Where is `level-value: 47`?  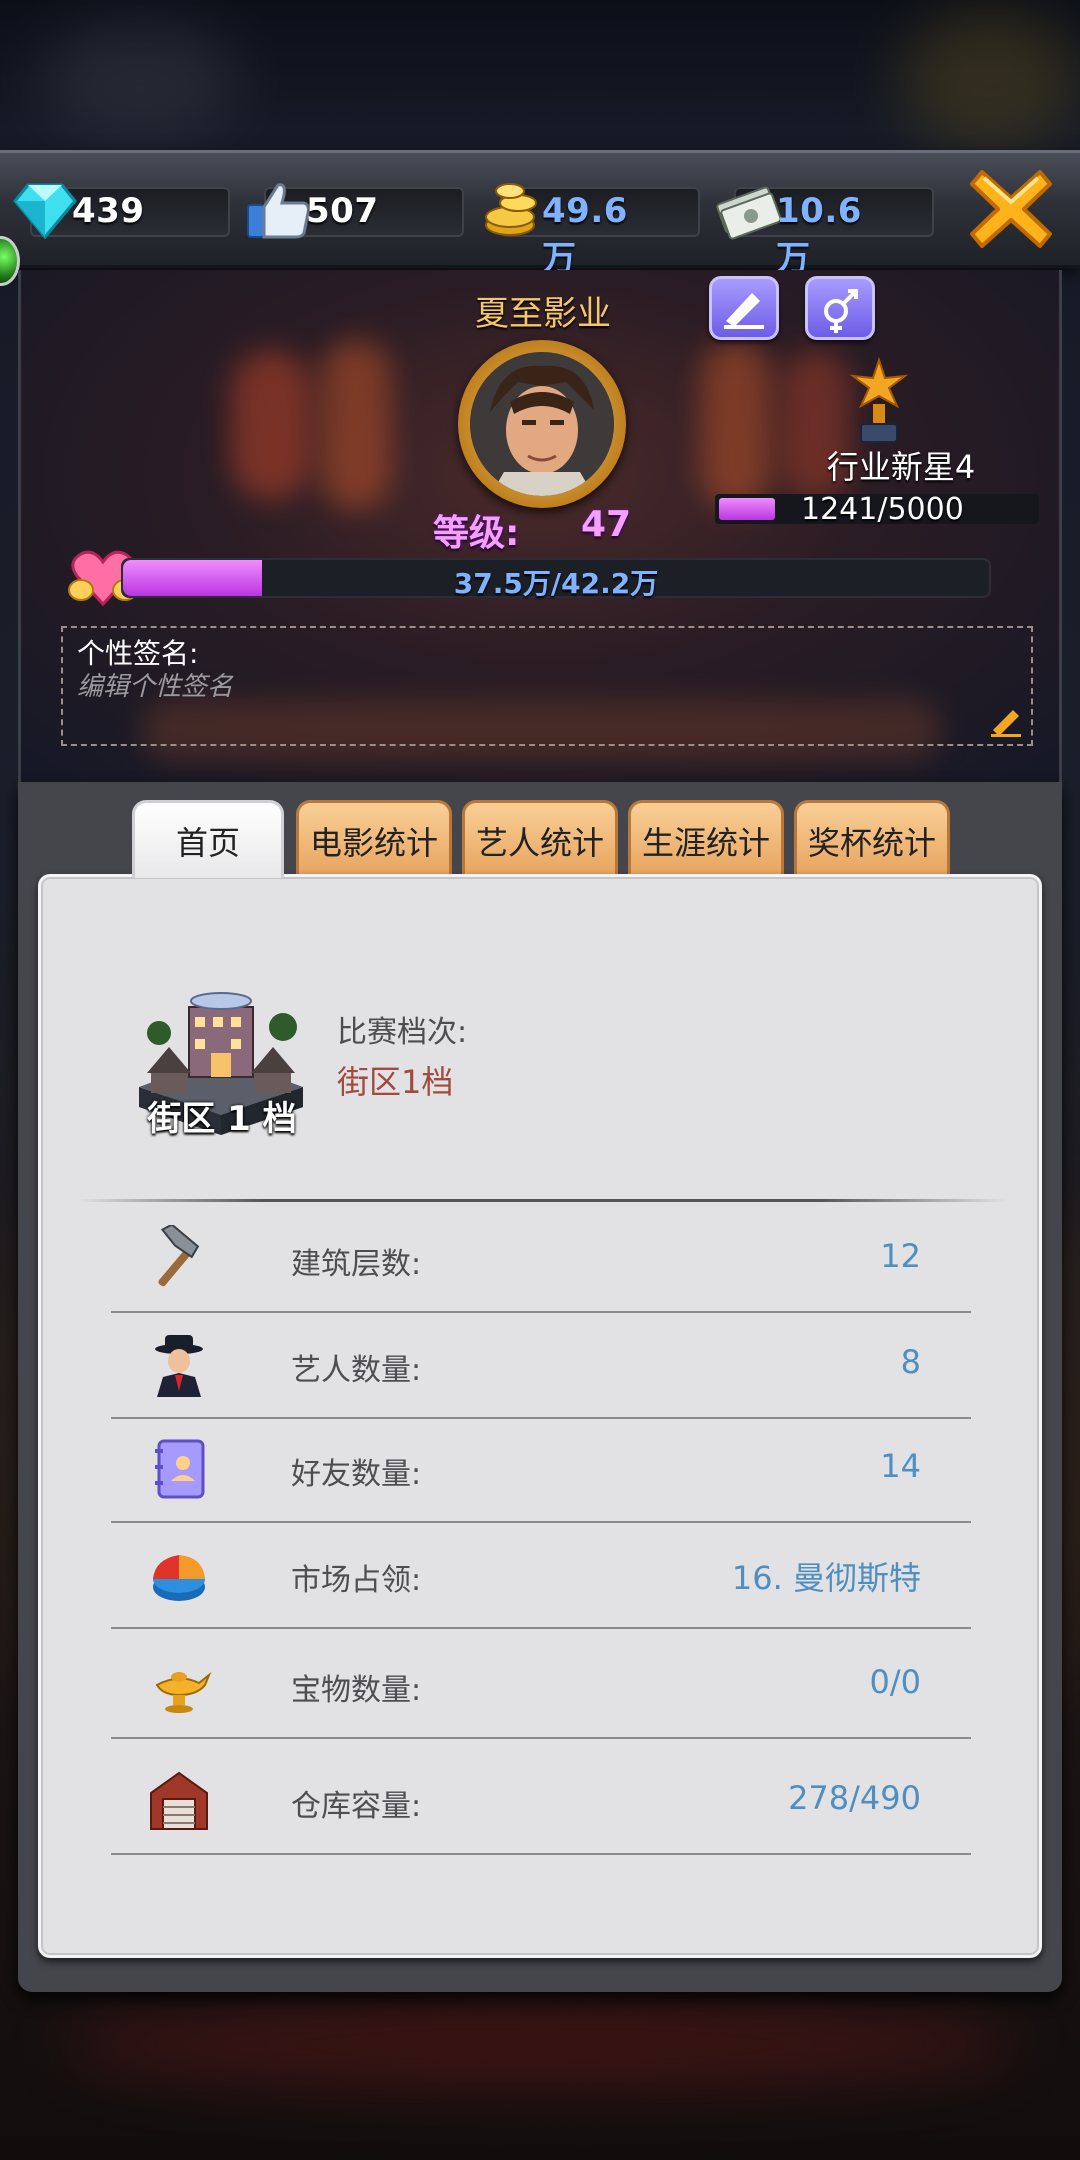 level-value: 47 is located at coordinates (606, 524).